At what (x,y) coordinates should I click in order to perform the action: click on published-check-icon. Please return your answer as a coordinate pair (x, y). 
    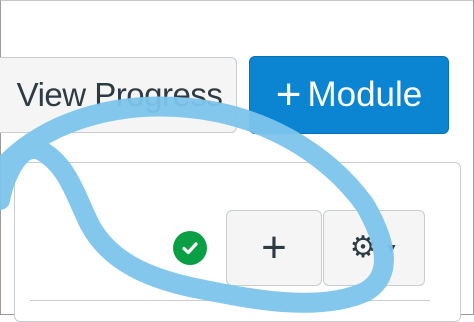
    Looking at the image, I should click on (190, 248).